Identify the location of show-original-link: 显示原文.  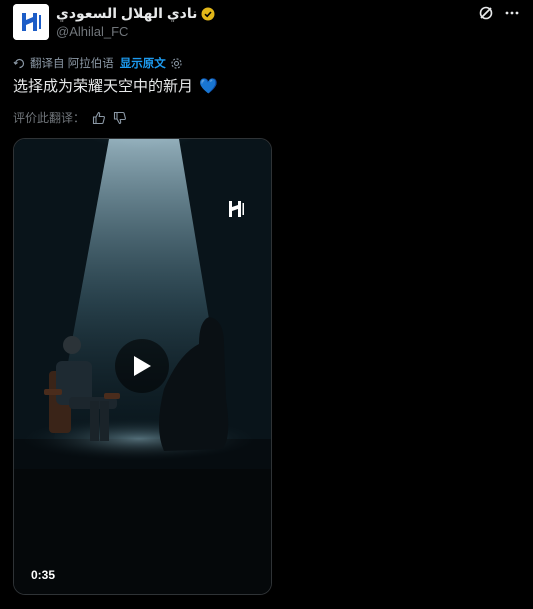
(143, 63).